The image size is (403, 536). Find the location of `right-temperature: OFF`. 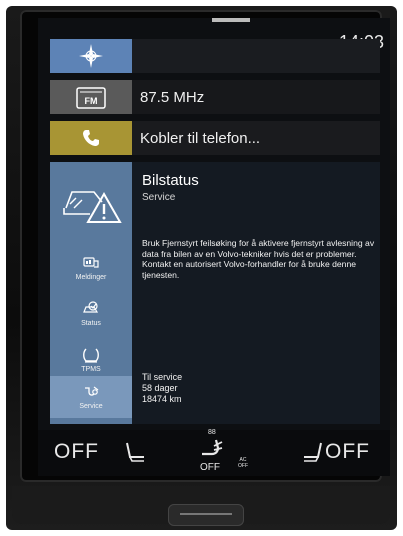

right-temperature: OFF is located at coordinates (347, 452).